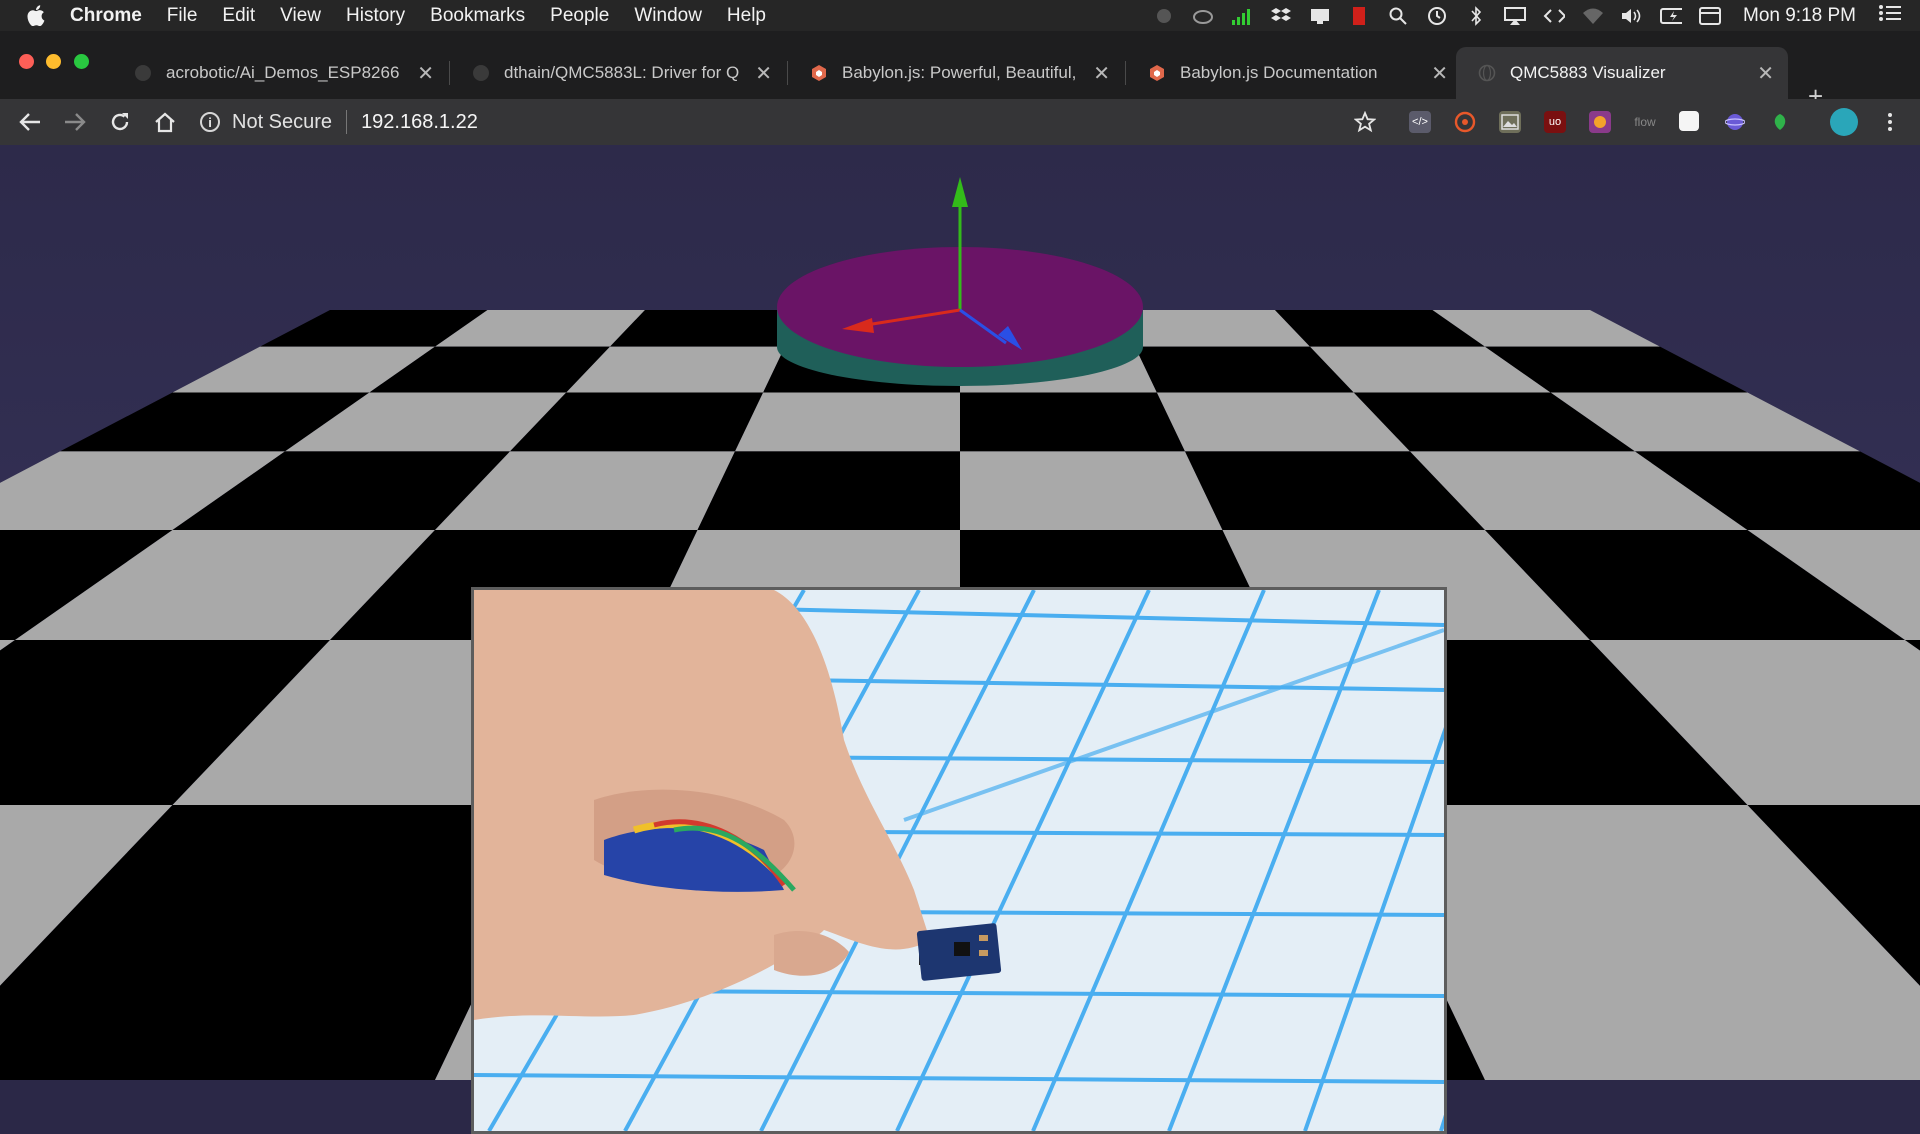 This screenshot has height=1134, width=1920. I want to click on screen-extension-icon, so click(1600, 122).